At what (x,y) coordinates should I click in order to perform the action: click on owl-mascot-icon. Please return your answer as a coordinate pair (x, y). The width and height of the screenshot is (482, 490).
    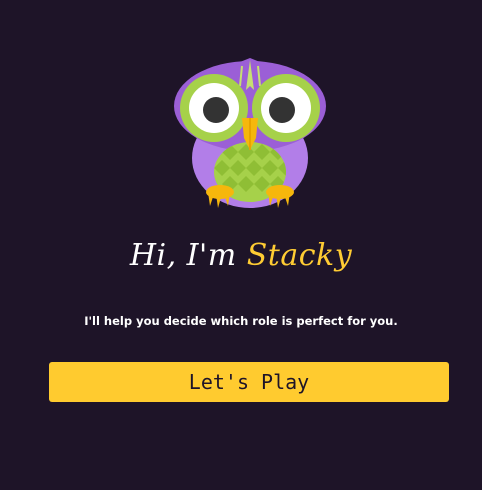
    Looking at the image, I should click on (250, 133).